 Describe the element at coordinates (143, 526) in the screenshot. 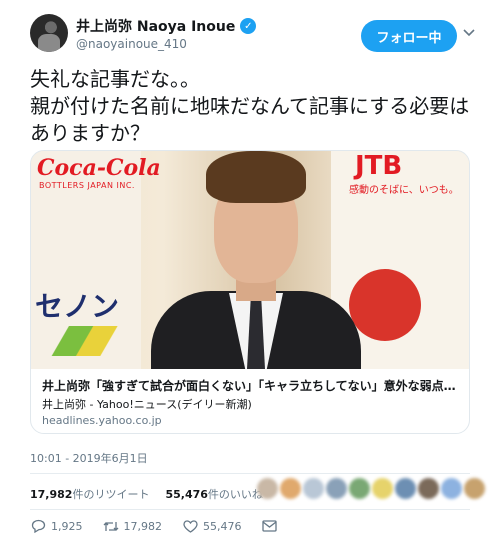

I see `retweet-count: 17,982` at that location.